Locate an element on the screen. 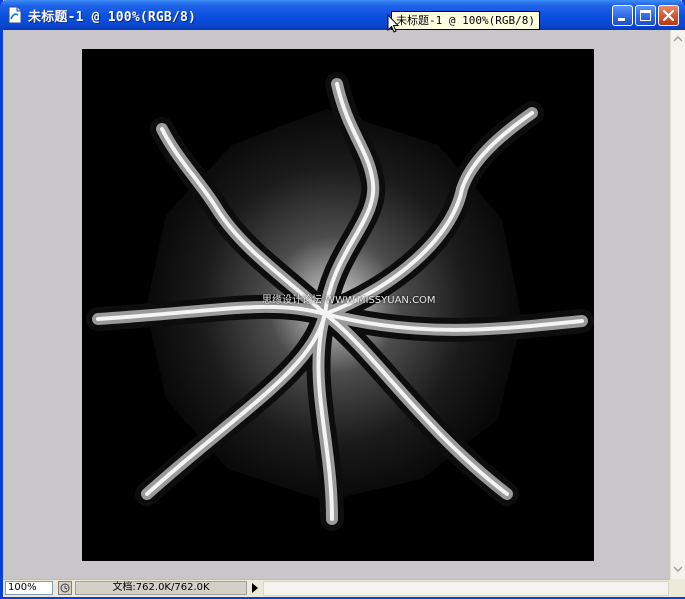  horizontal-scrollbar is located at coordinates (466, 588).